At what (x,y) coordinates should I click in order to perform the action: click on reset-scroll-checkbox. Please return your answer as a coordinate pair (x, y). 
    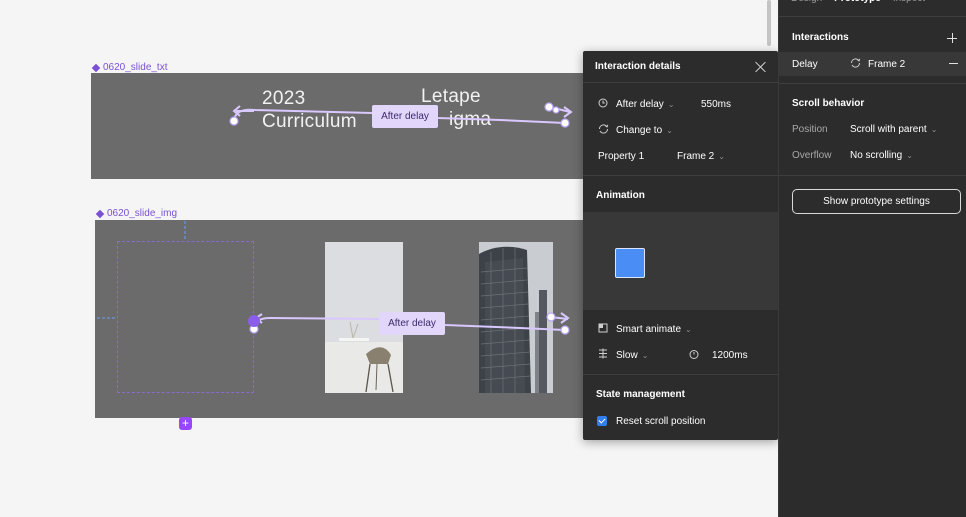
    Looking at the image, I should click on (602, 421).